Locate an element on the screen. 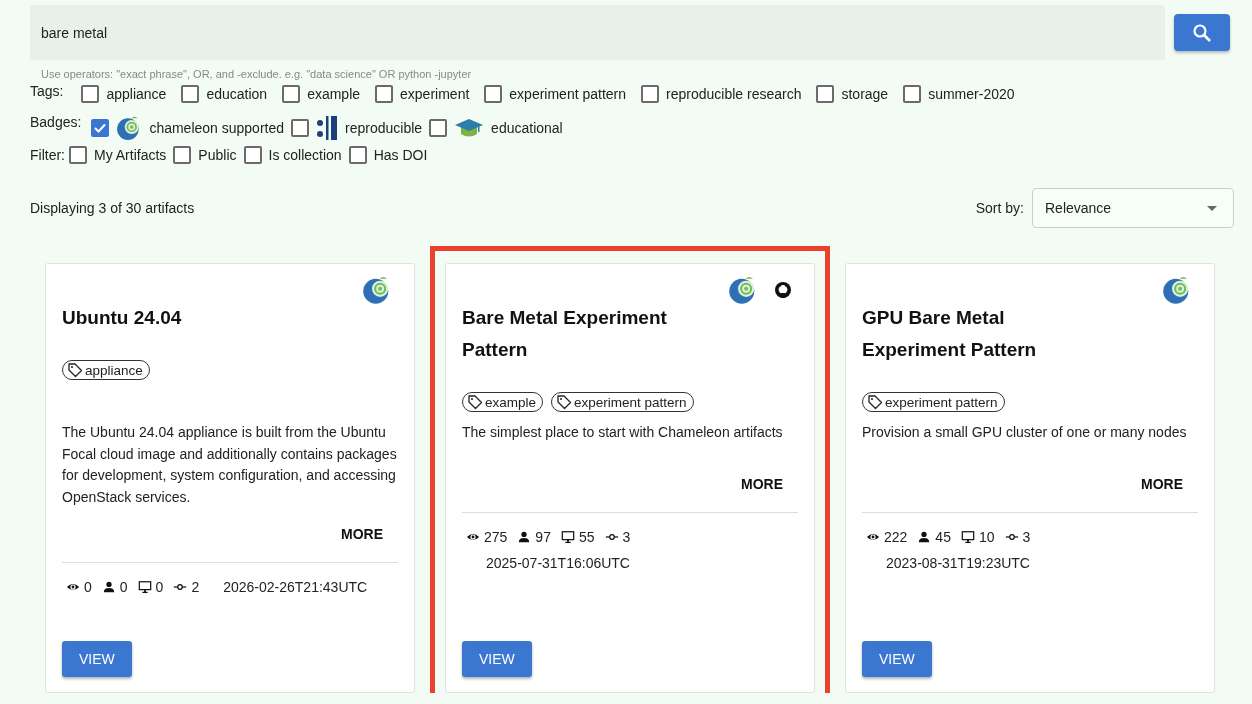 The width and height of the screenshot is (1252, 704). stat-count: 10 is located at coordinates (986, 537).